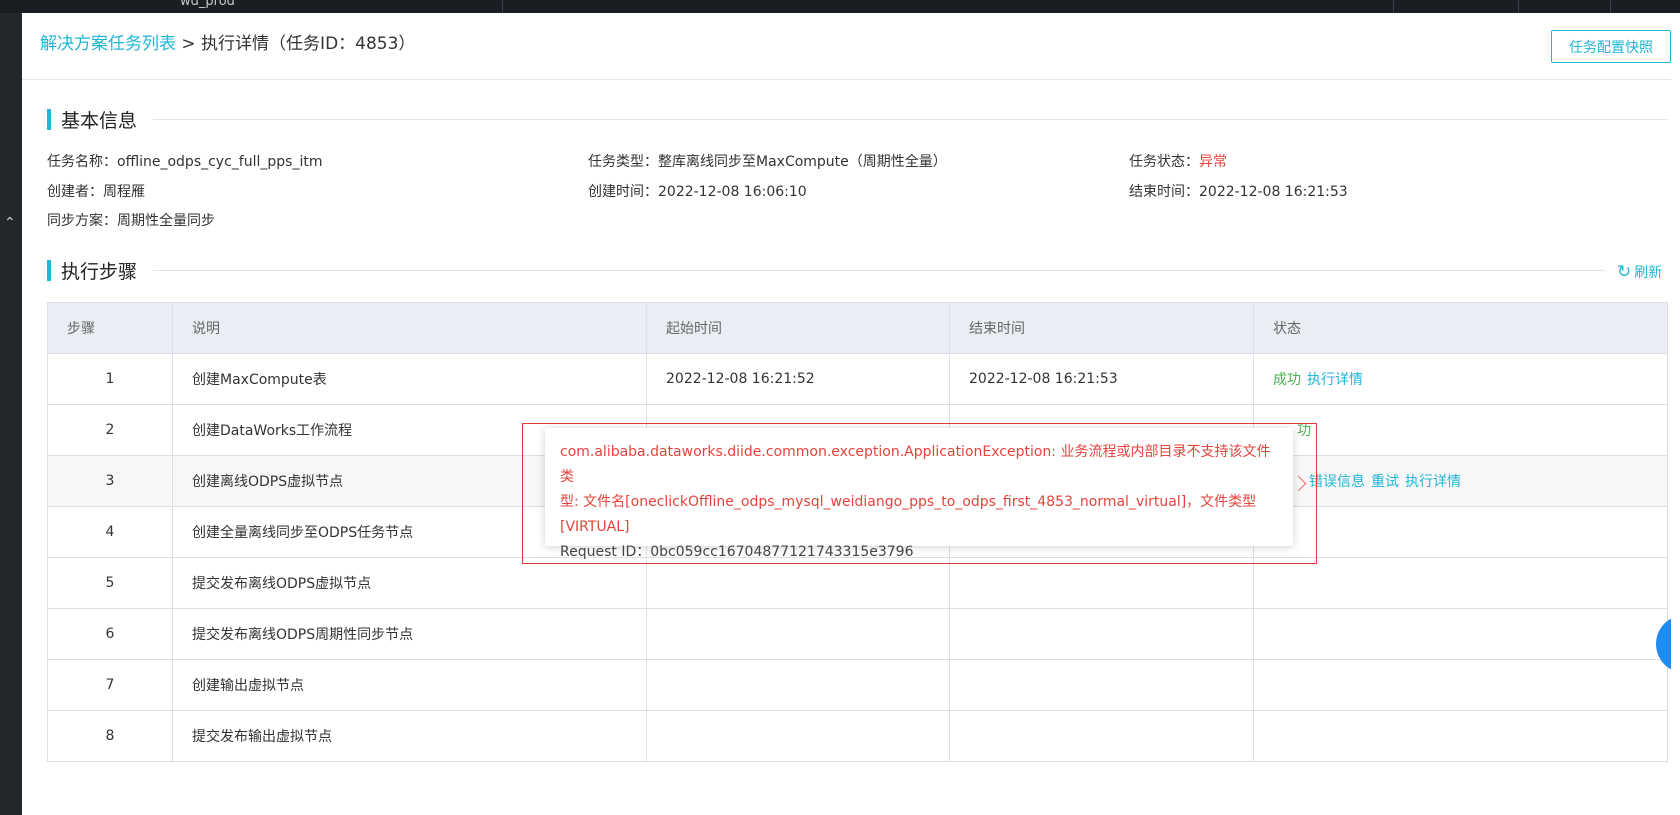 Image resolution: width=1680 pixels, height=815 pixels. What do you see at coordinates (110, 430) in the screenshot?
I see `step-number: 2` at bounding box center [110, 430].